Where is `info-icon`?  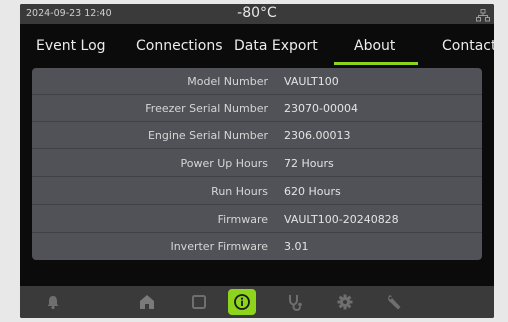 info-icon is located at coordinates (242, 302).